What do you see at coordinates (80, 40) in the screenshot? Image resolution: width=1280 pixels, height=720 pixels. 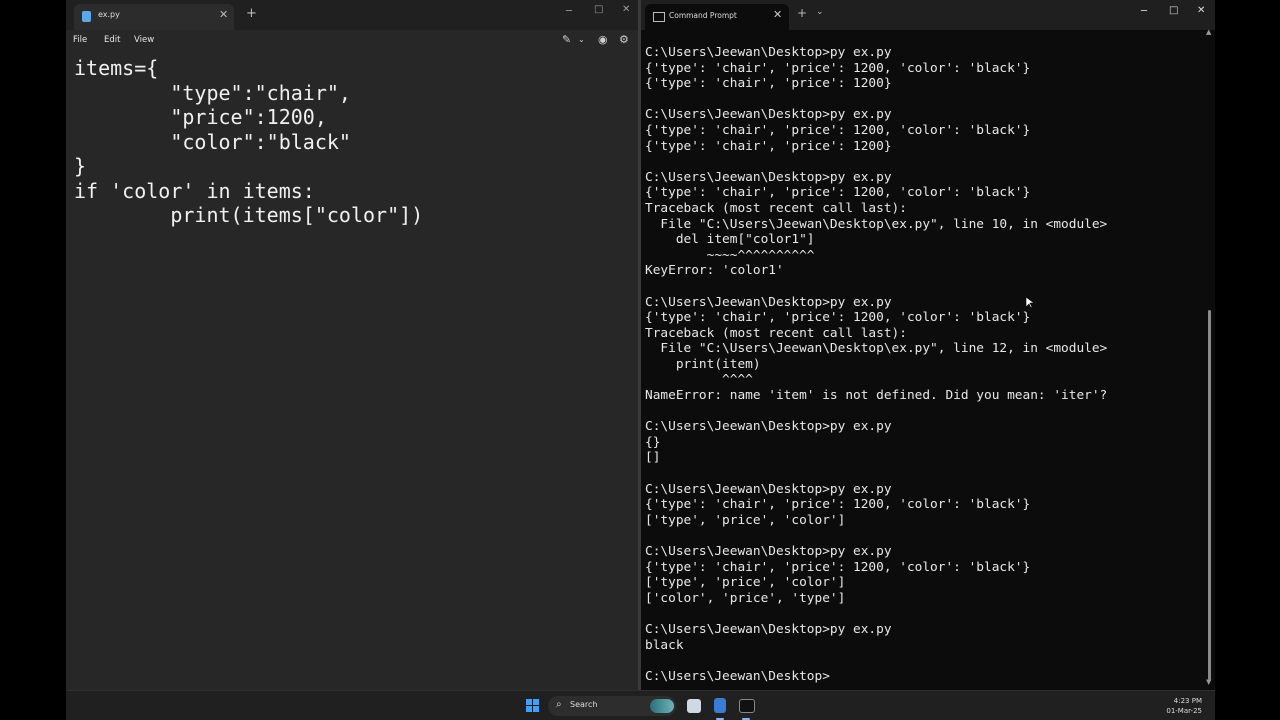 I see `menu-file: File` at bounding box center [80, 40].